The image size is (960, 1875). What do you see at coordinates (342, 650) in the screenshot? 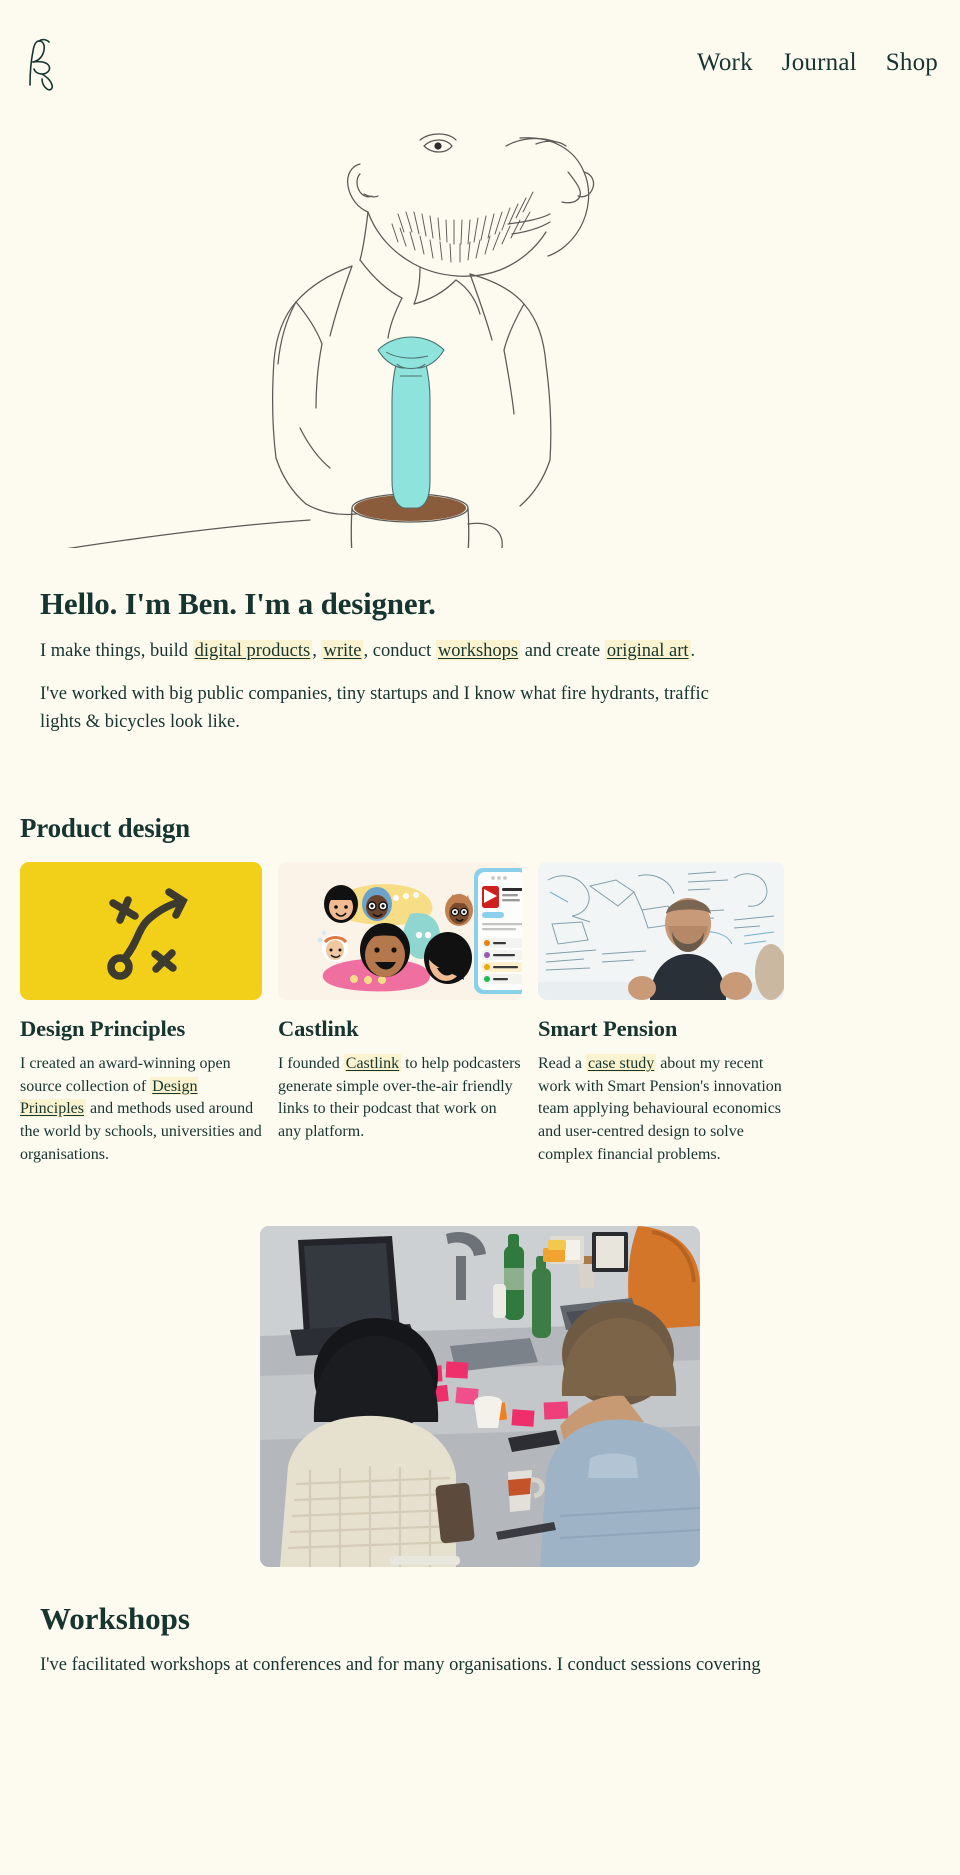
I see `link-write: write` at bounding box center [342, 650].